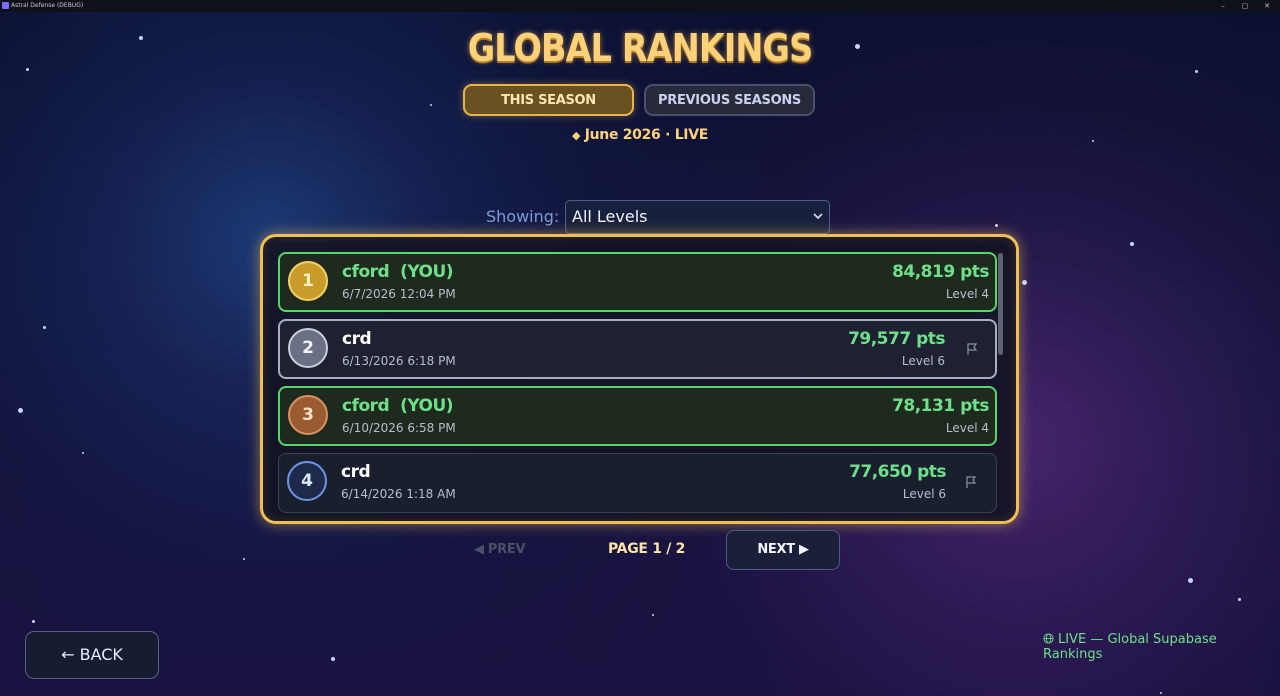 This screenshot has height=696, width=1280. Describe the element at coordinates (1130, 647) in the screenshot. I see `live-status-text: LIVE — Global Supabase Rankings` at that location.